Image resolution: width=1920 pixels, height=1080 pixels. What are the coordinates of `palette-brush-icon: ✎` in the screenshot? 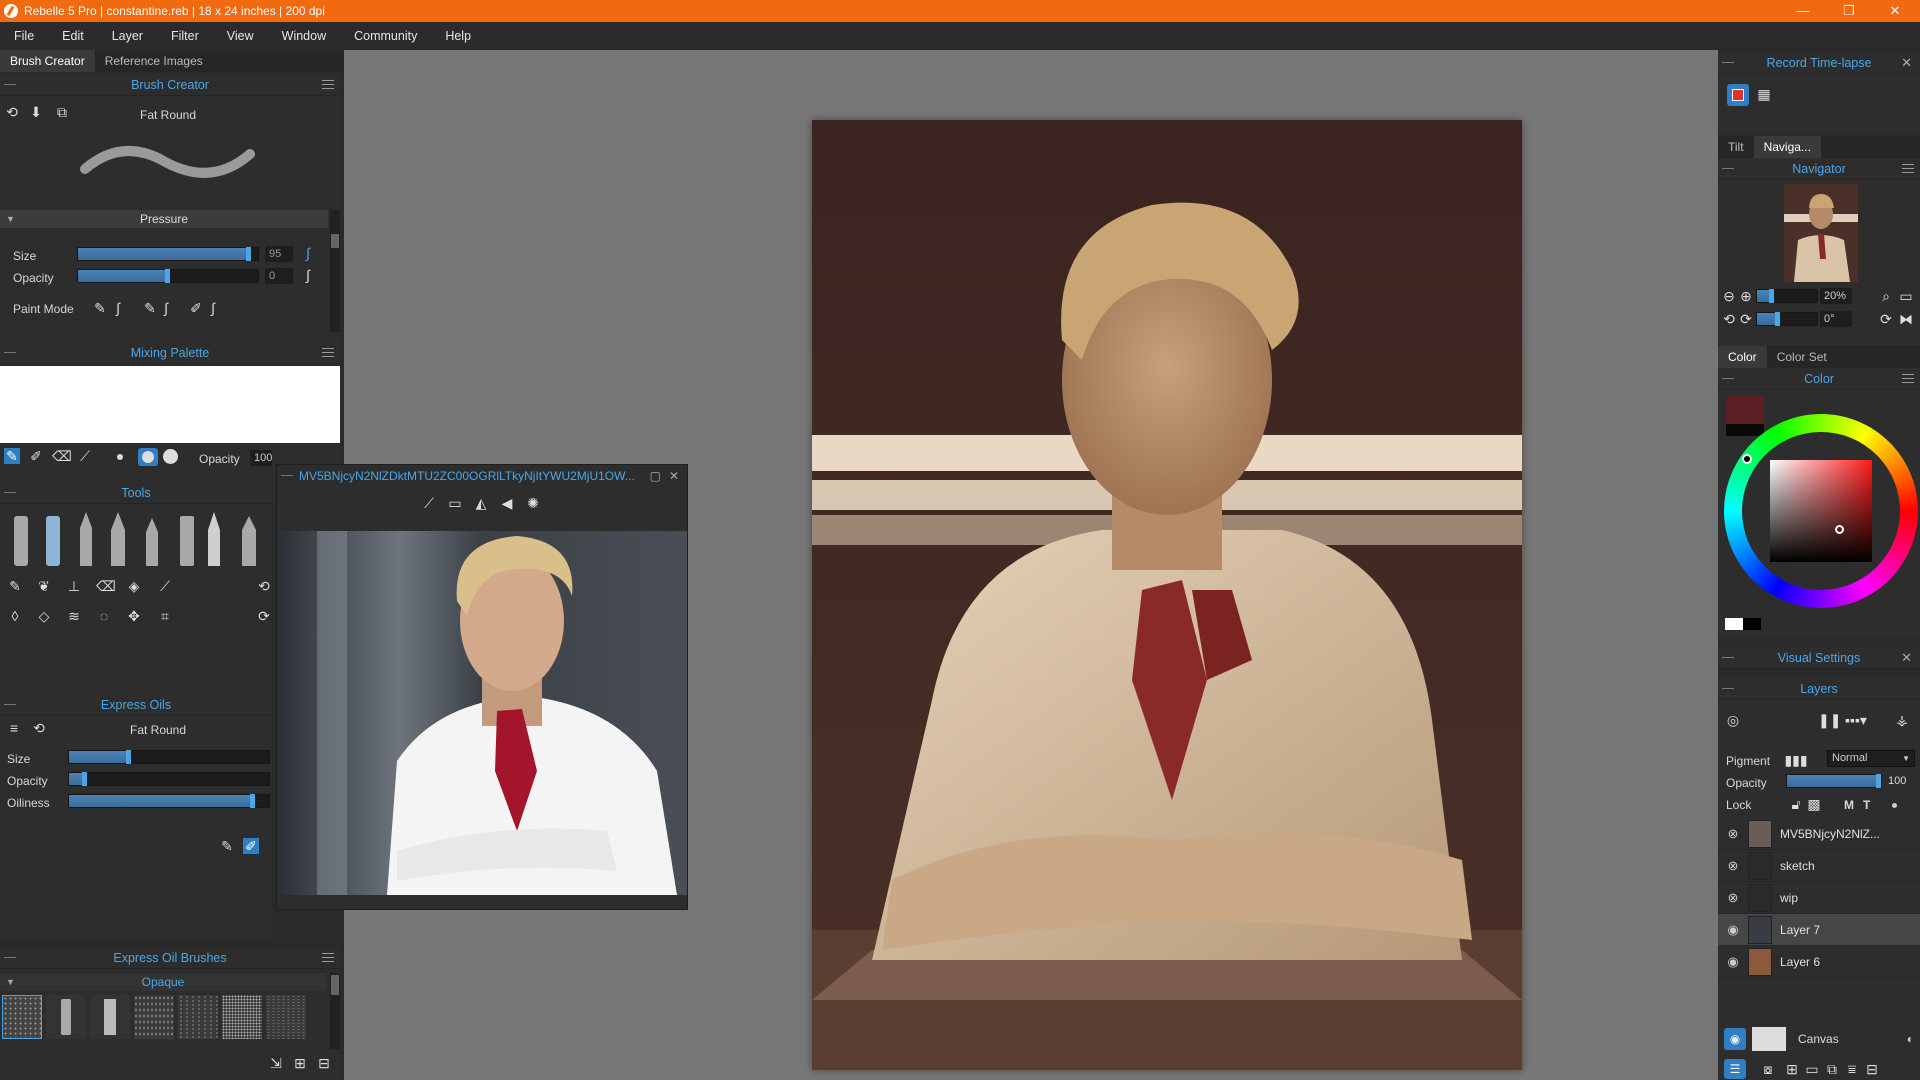 It's located at (12, 456).